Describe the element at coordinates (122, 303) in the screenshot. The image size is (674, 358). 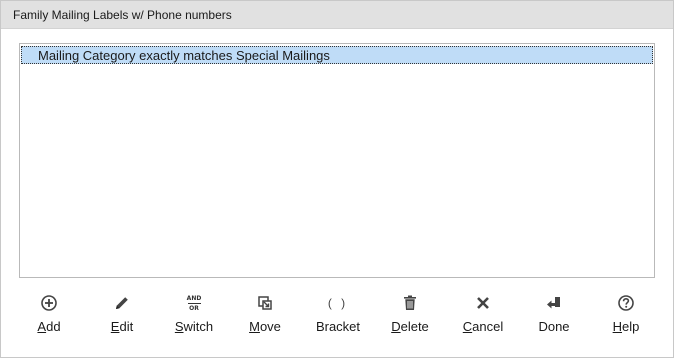
I see `pencil-icon` at that location.